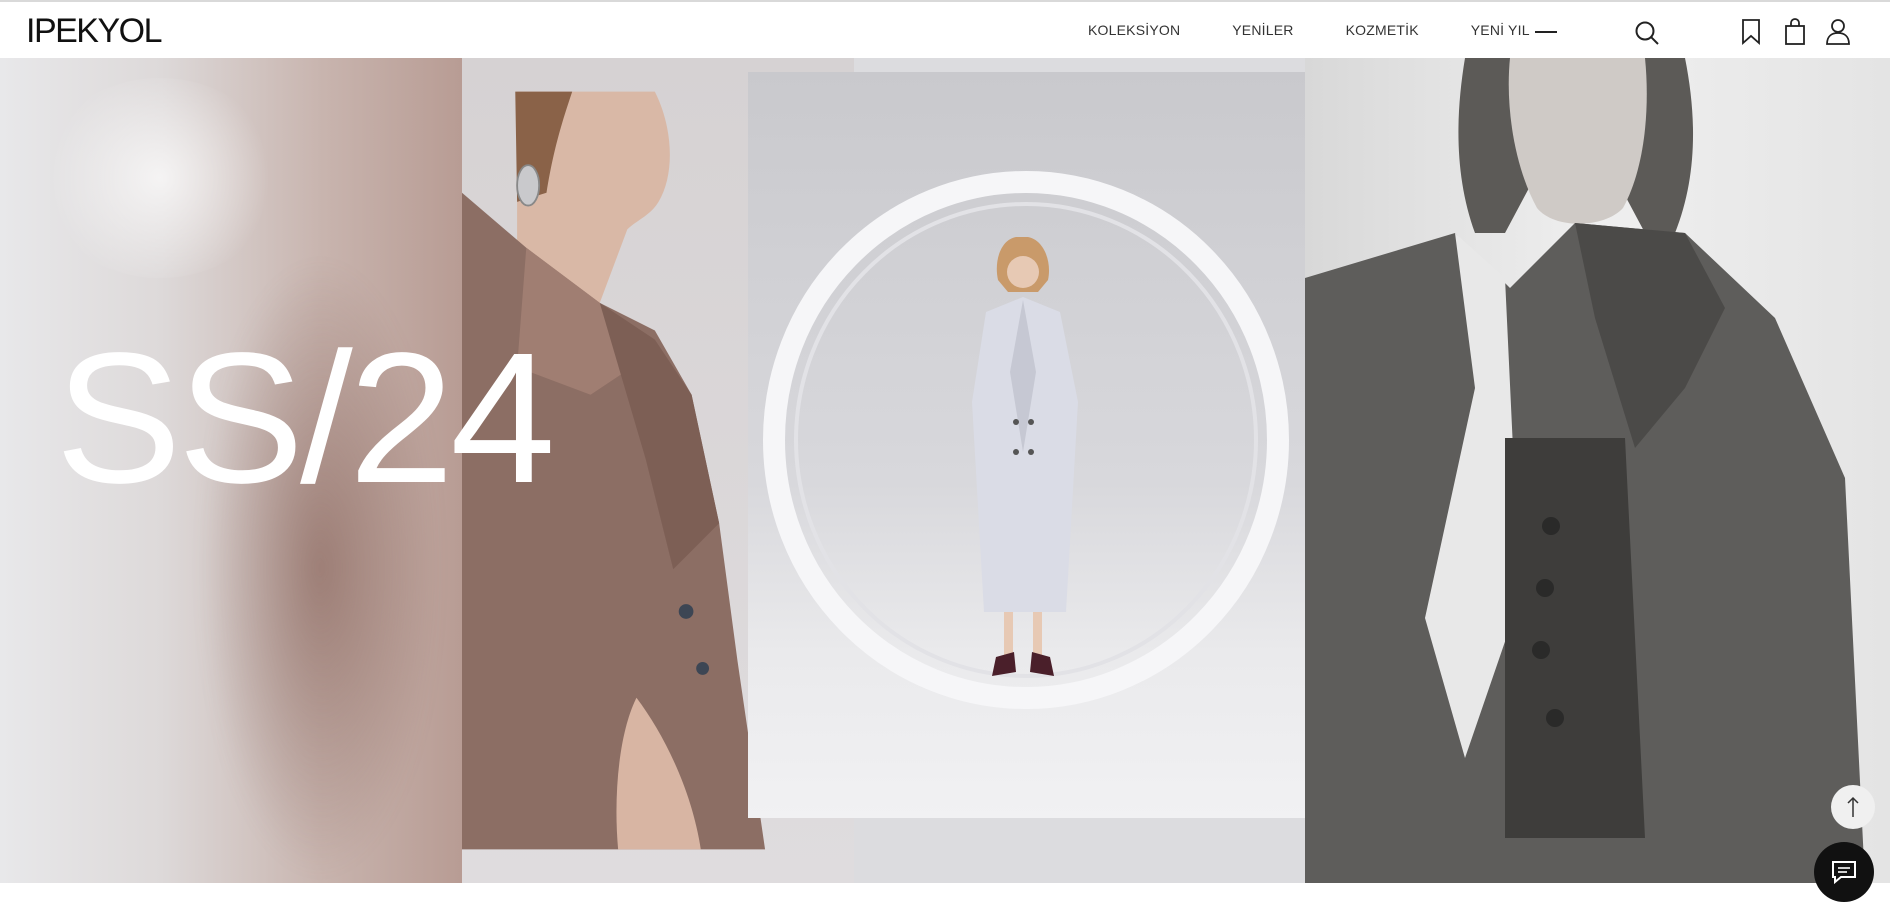  Describe the element at coordinates (1262, 30) in the screenshot. I see `nav-item-yeniler: YENİLER` at that location.